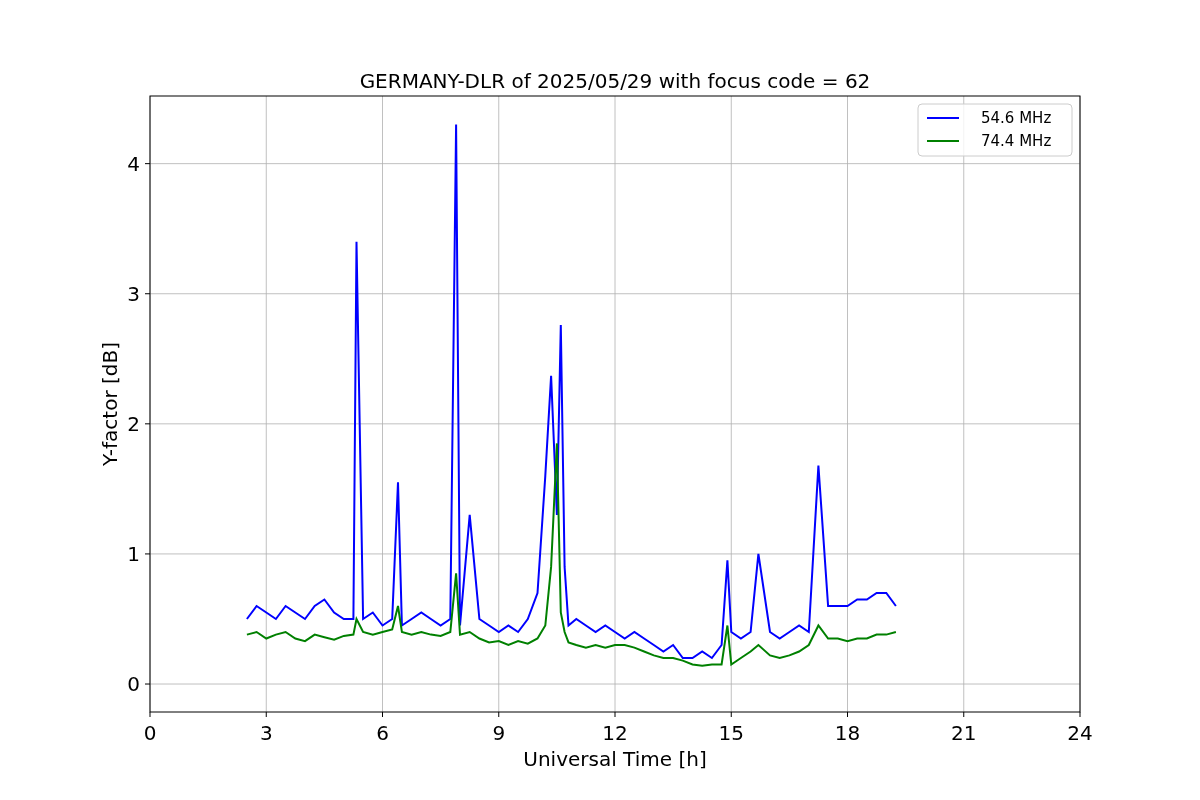  Describe the element at coordinates (133, 423) in the screenshot. I see `y-tick-label: 2` at that location.